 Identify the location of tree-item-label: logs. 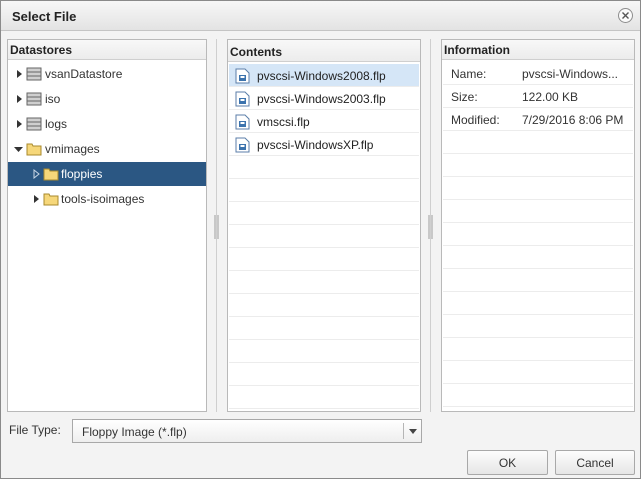
(56, 124).